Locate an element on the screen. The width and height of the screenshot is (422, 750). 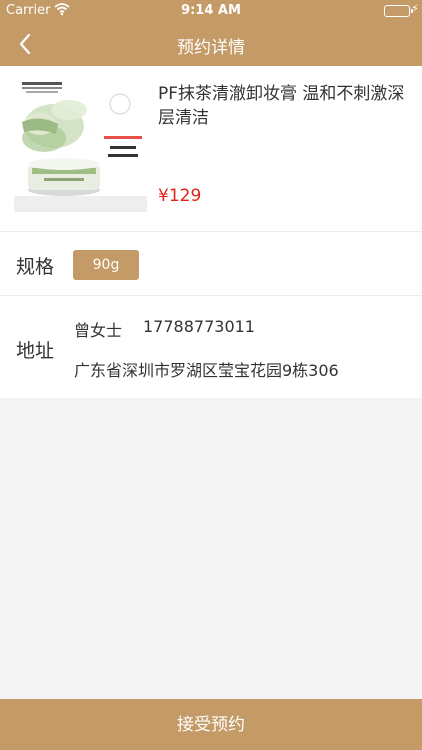
spec-section: 规格 90g is located at coordinates (211, 264).